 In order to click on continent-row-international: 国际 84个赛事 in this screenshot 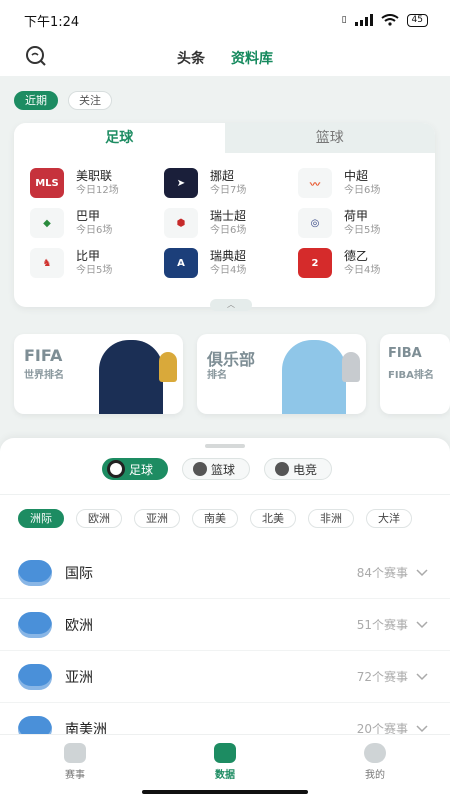, I will do `click(225, 573)`.